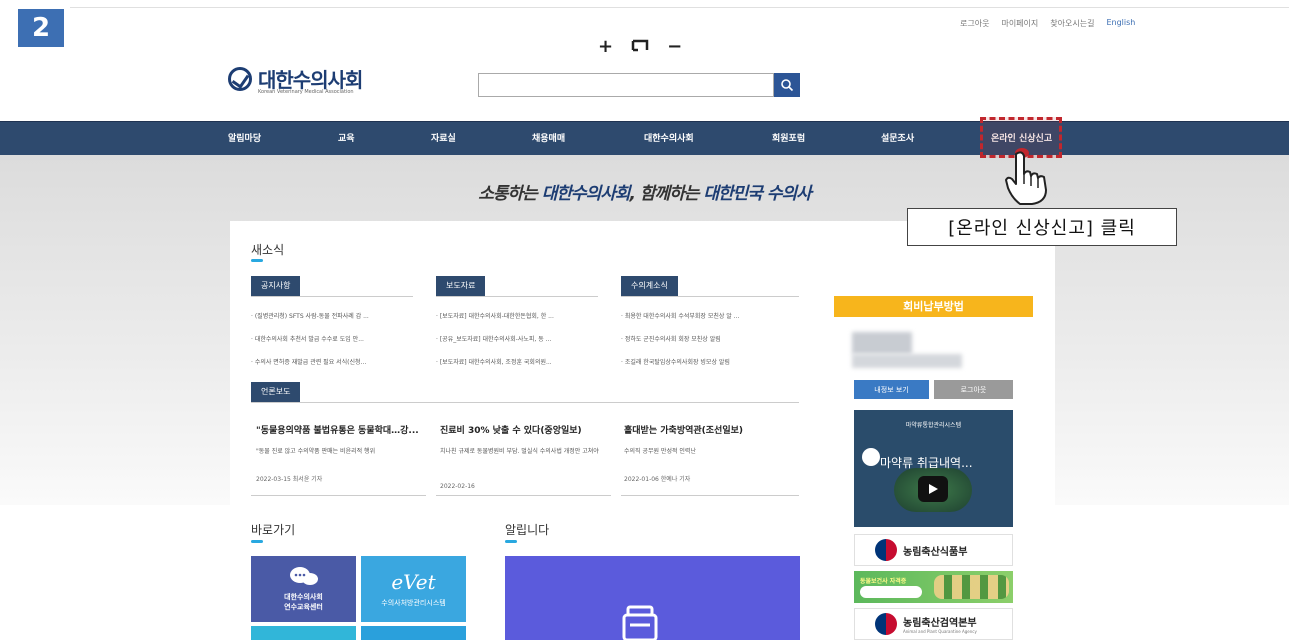 The width and height of the screenshot is (1289, 640). Describe the element at coordinates (649, 286) in the screenshot. I see `tab-vet-news: 수의계소식` at that location.